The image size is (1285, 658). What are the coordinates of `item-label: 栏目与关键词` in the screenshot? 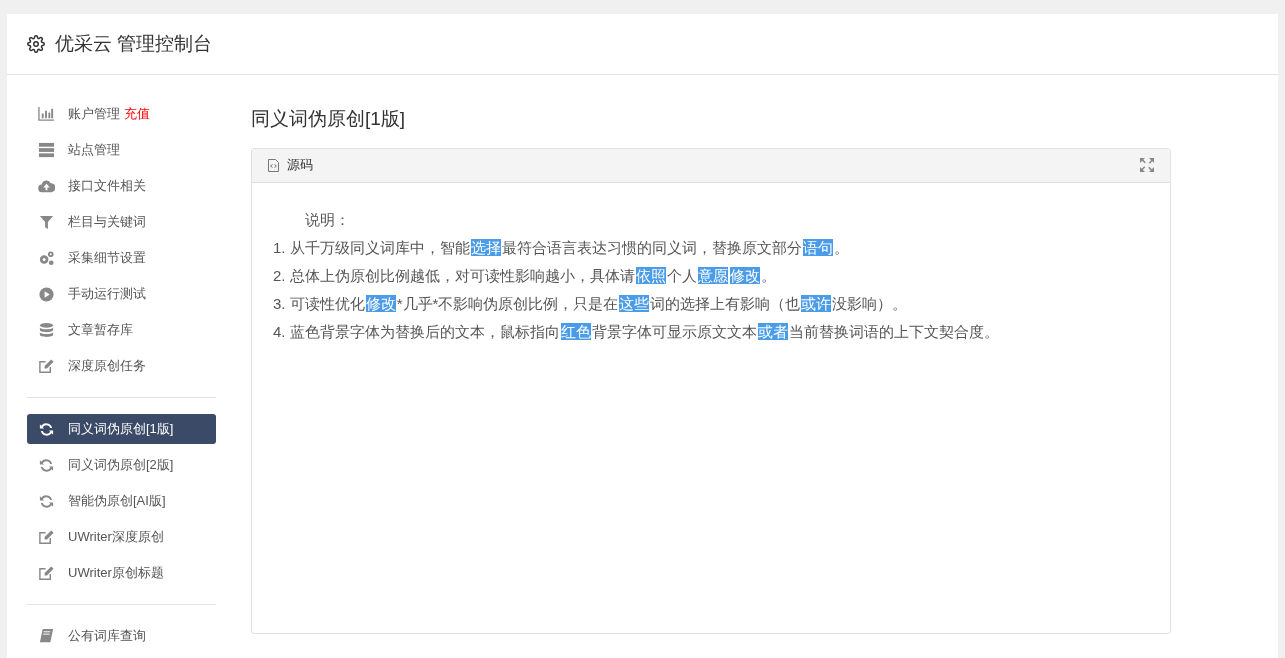 It's located at (107, 222).